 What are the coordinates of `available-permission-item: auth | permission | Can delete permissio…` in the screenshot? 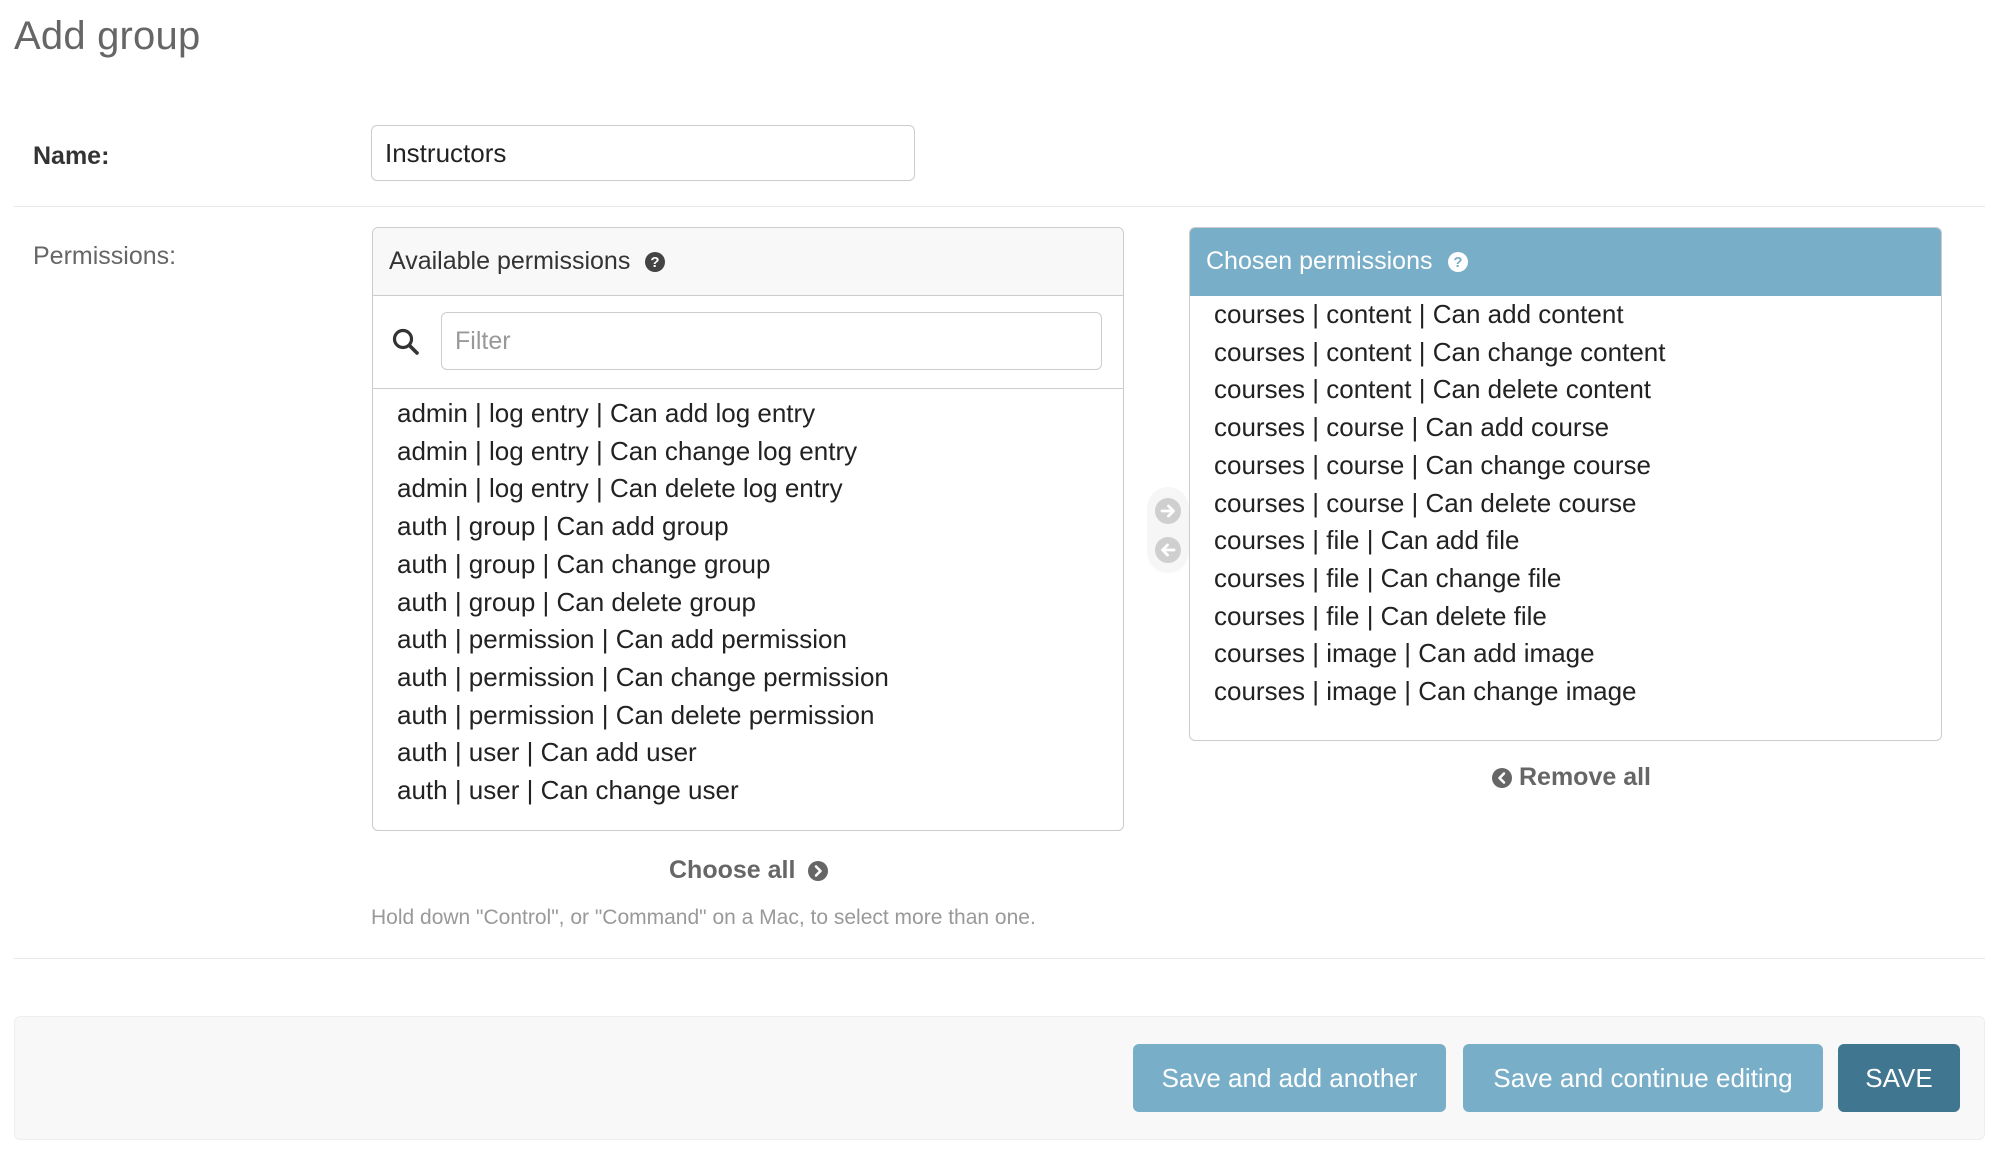 It's located at (760, 716).